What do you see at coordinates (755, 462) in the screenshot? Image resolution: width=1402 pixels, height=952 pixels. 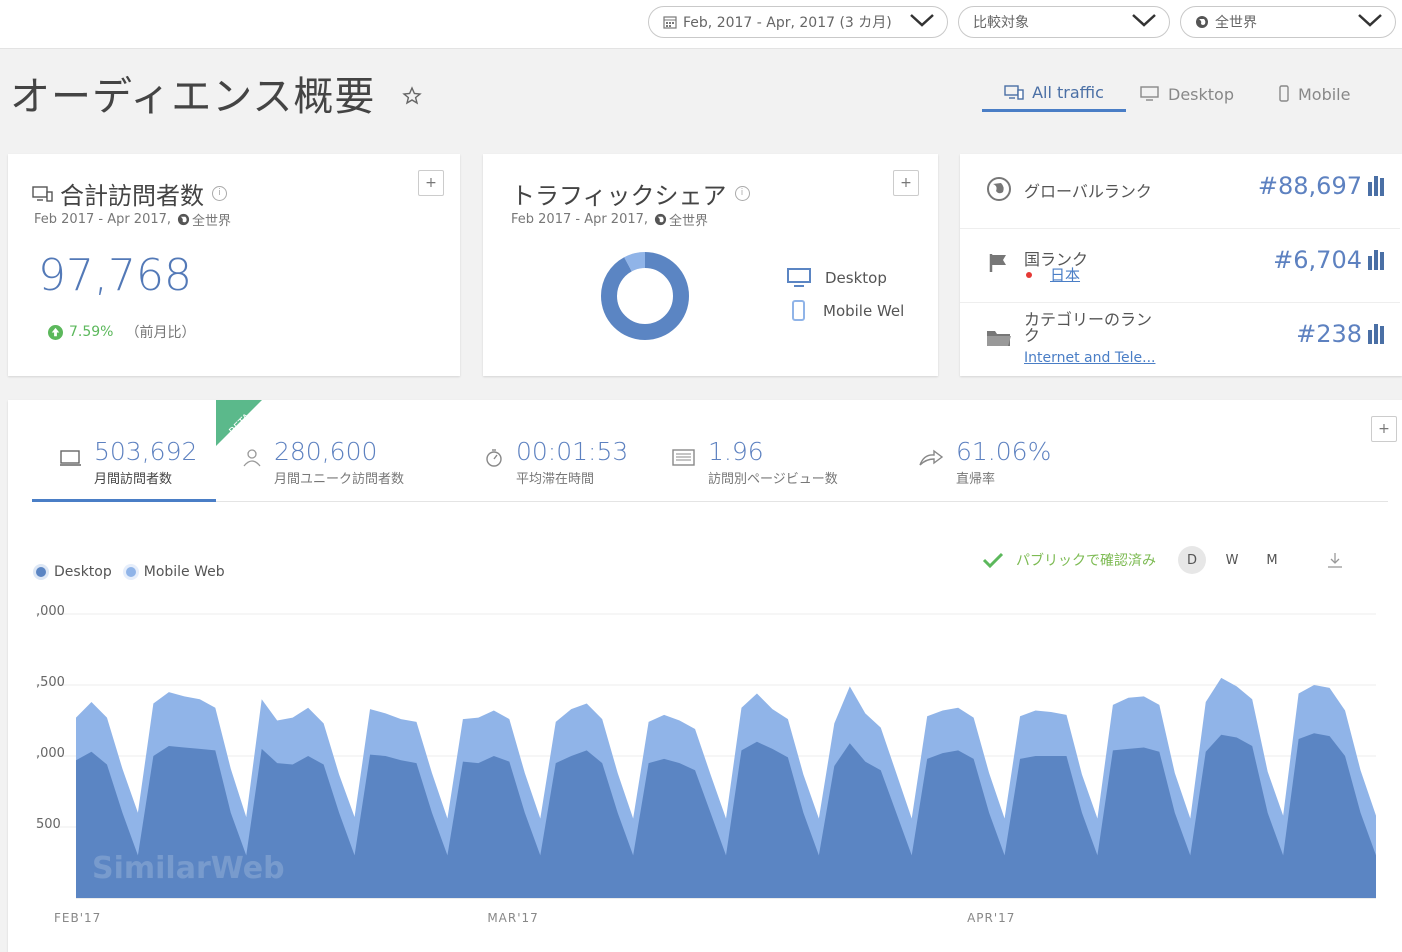 I see `metric-pages-per-visit: 1.96 訪問別ページビュー数` at bounding box center [755, 462].